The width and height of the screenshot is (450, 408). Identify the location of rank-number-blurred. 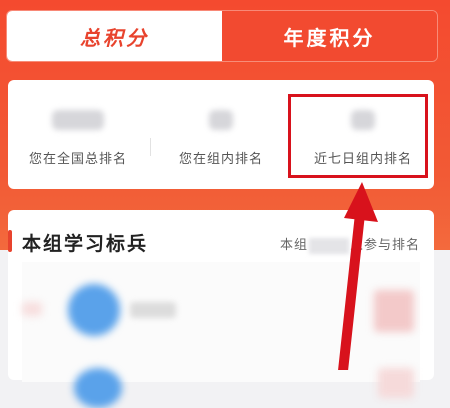
(32, 309).